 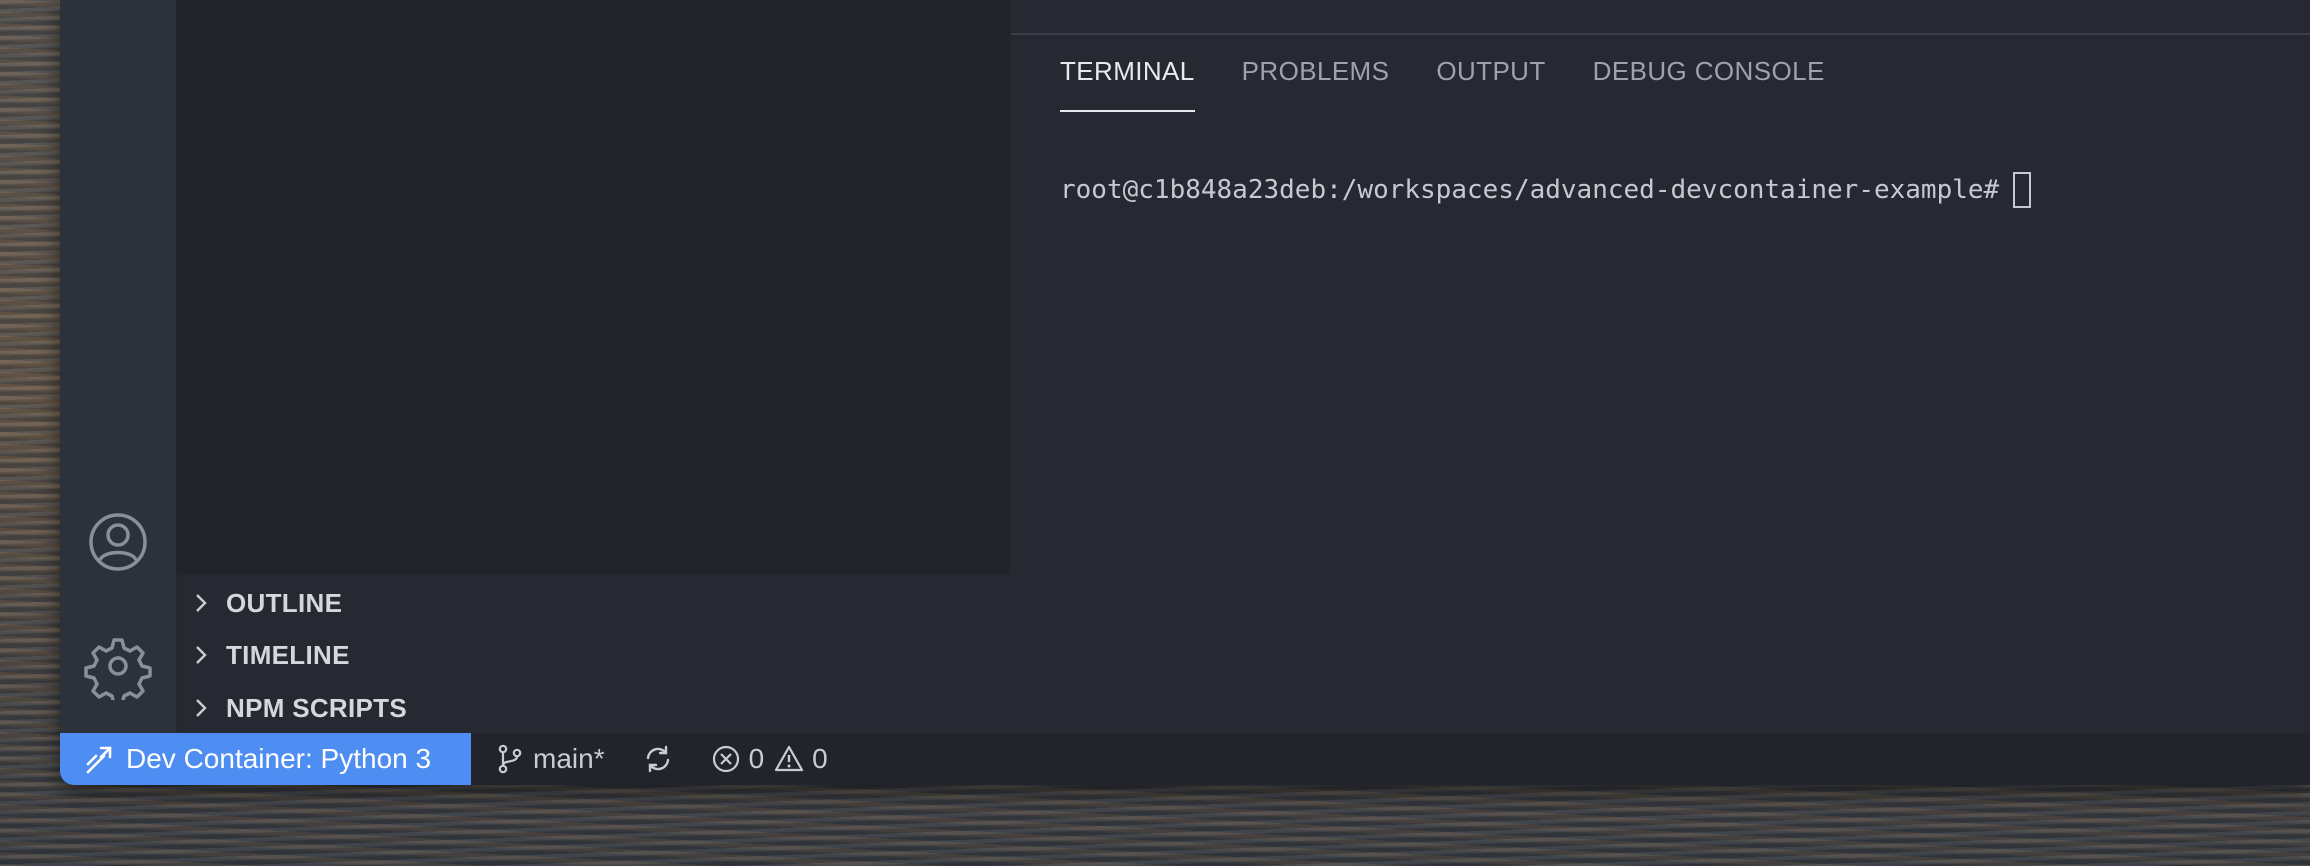 I want to click on remote-label: Dev Container: Python 3, so click(x=279, y=758).